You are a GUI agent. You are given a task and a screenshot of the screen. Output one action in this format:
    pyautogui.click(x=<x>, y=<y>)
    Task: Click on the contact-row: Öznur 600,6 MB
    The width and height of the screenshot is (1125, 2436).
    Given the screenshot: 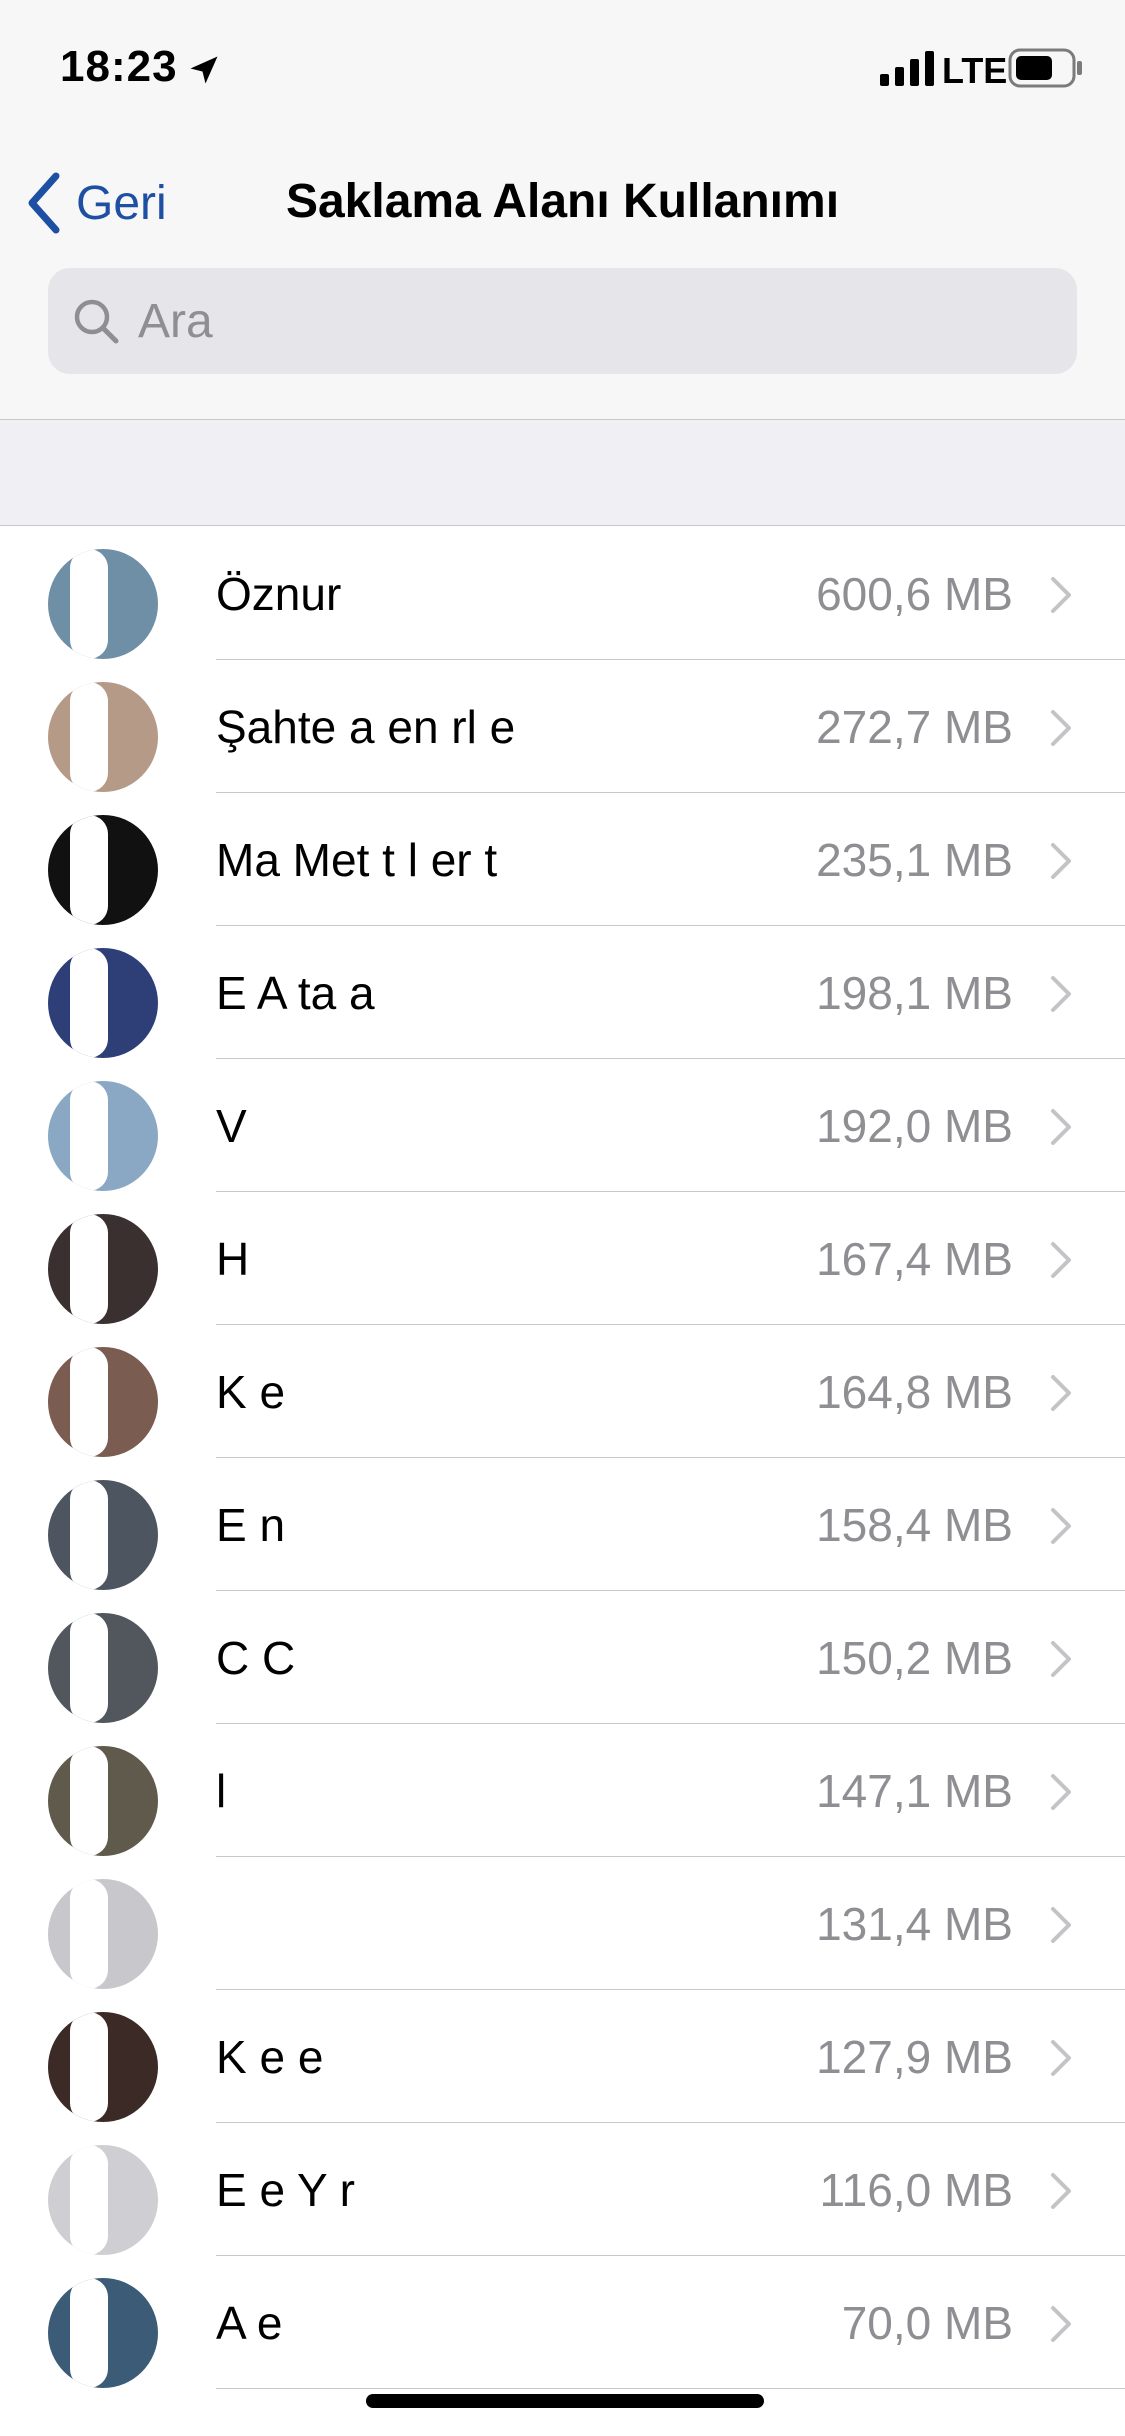 What is the action you would take?
    pyautogui.click(x=562, y=593)
    